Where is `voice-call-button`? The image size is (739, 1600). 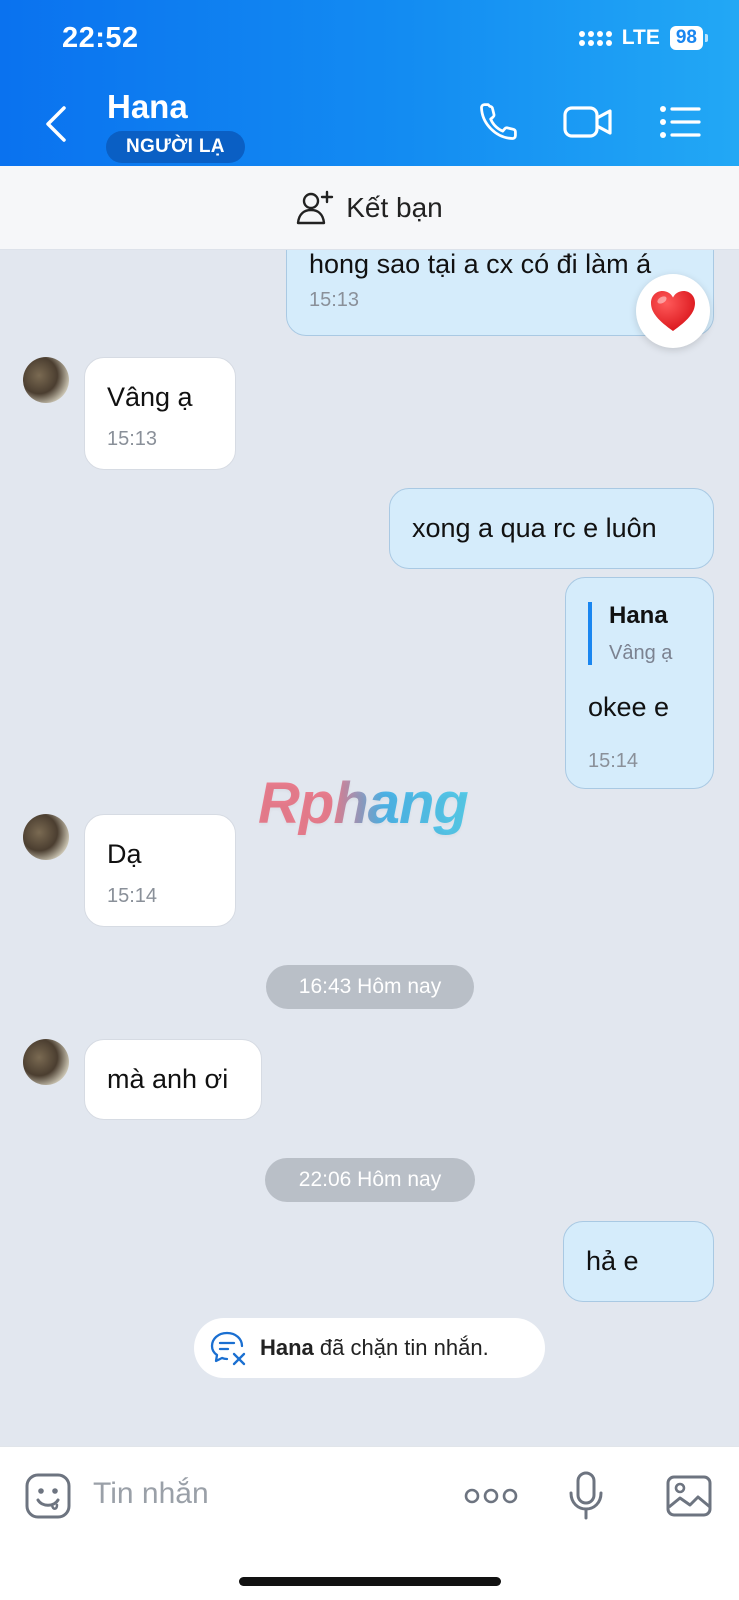 voice-call-button is located at coordinates (498, 122).